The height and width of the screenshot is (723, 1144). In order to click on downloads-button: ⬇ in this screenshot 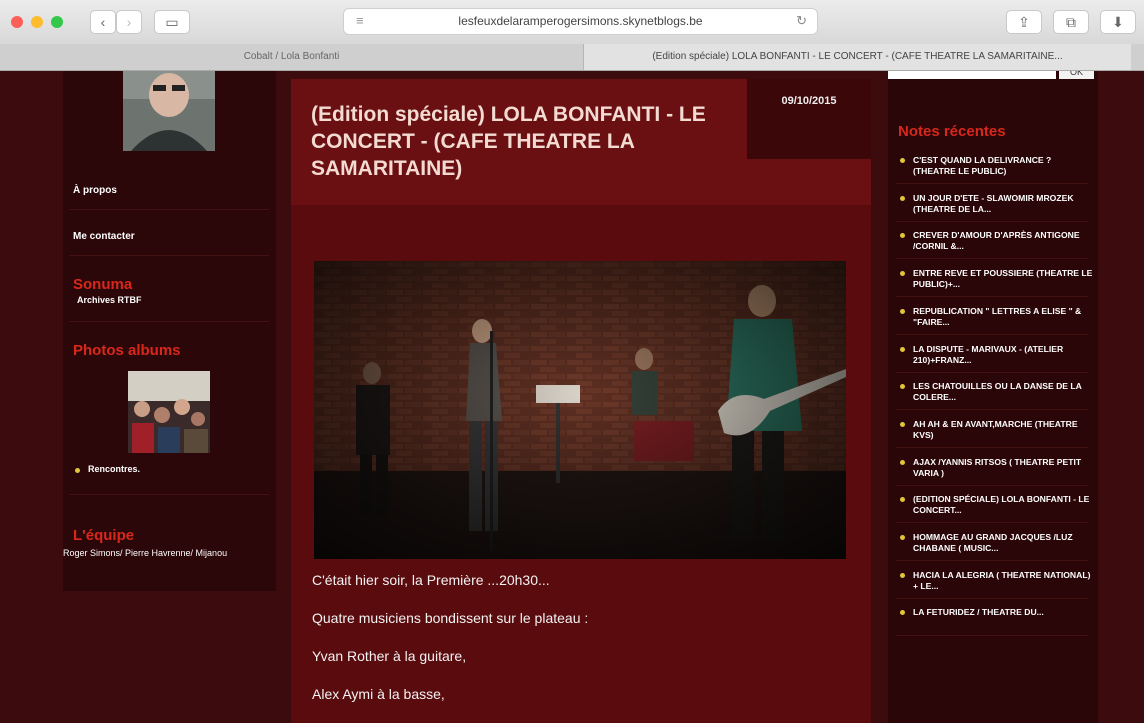, I will do `click(1118, 22)`.